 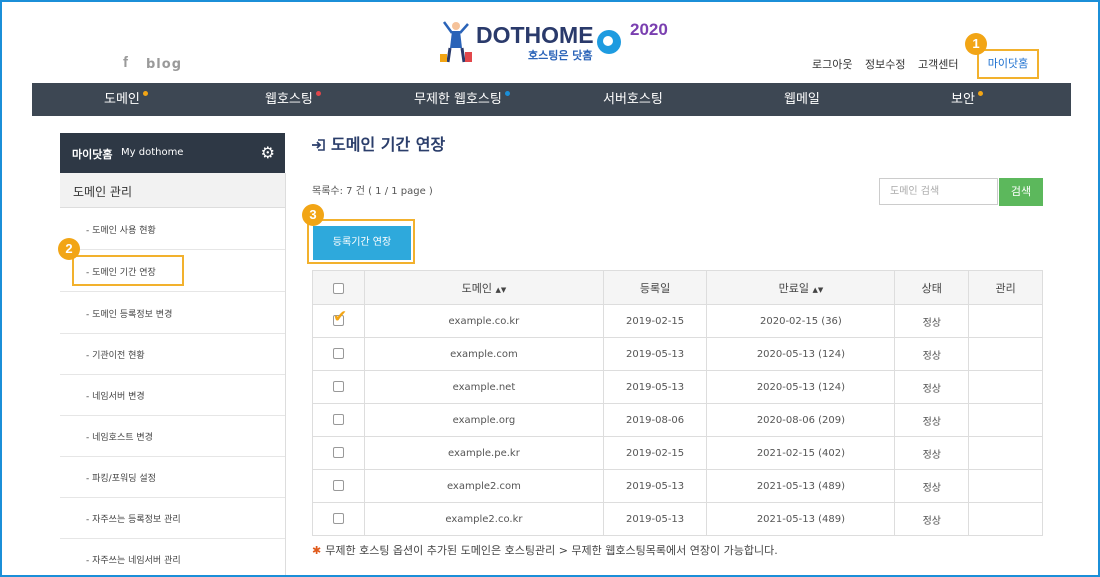 I want to click on column-registered: 등록일, so click(x=655, y=287).